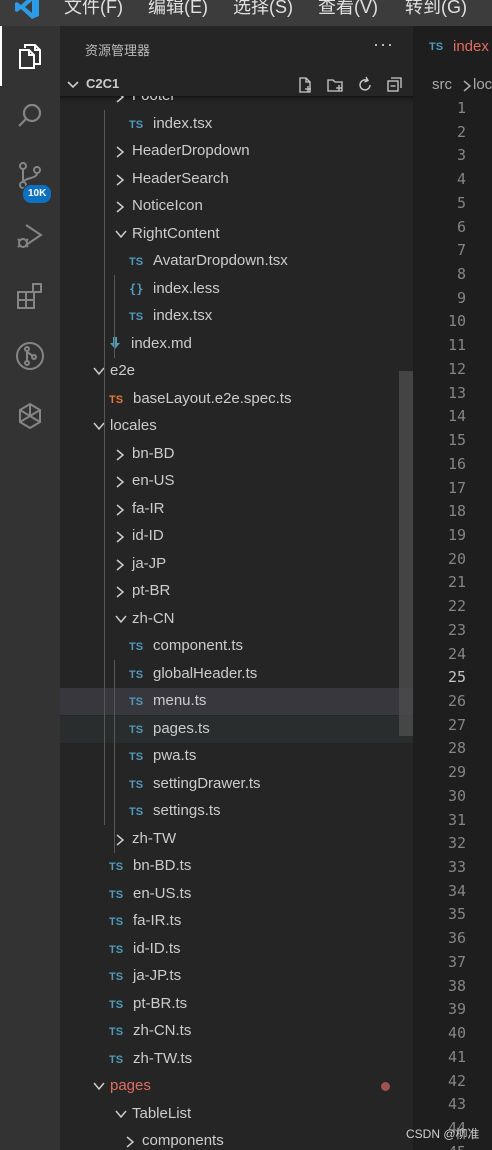 The height and width of the screenshot is (1150, 492). I want to click on tree-item-settingdrawer-ts: TS settingDrawer.ts, so click(236, 784).